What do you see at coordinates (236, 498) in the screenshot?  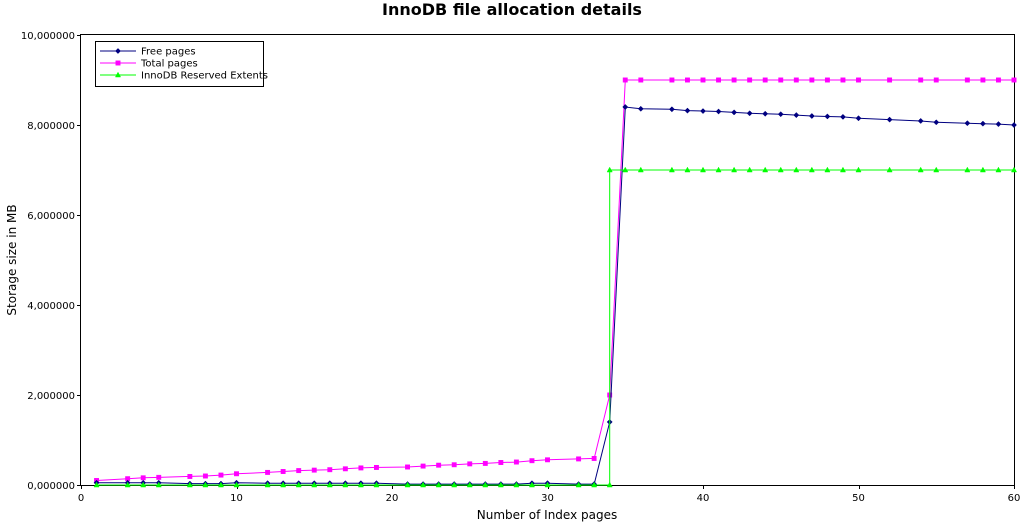 I see `x-tick-label: 10` at bounding box center [236, 498].